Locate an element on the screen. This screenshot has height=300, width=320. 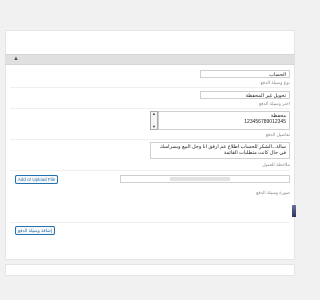
triangle-up-icon: ▲ is located at coordinates (16, 59).